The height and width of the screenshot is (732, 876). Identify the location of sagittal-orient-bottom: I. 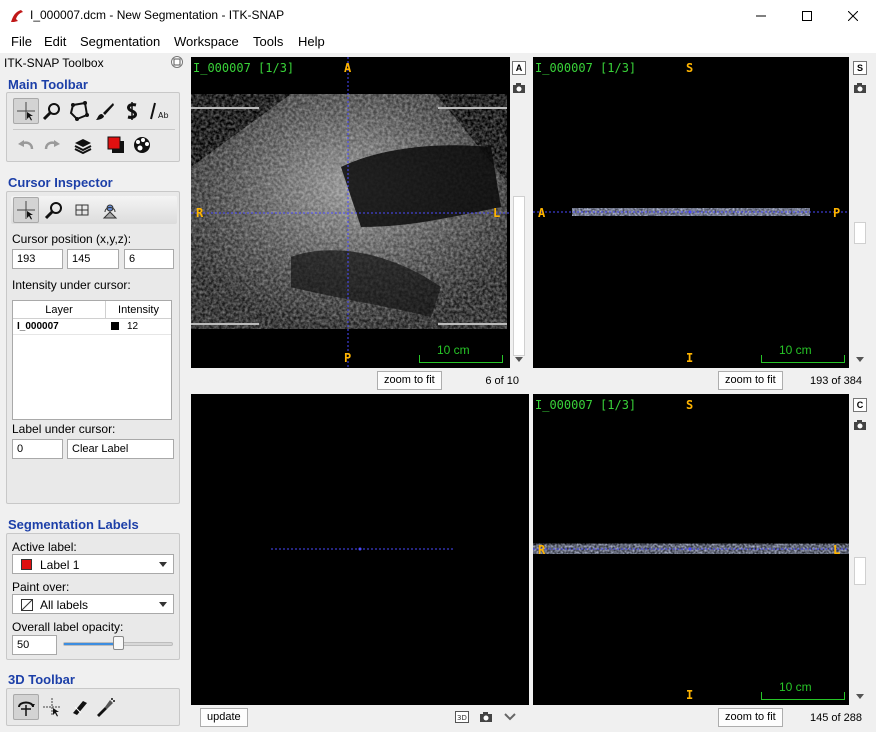
(690, 358).